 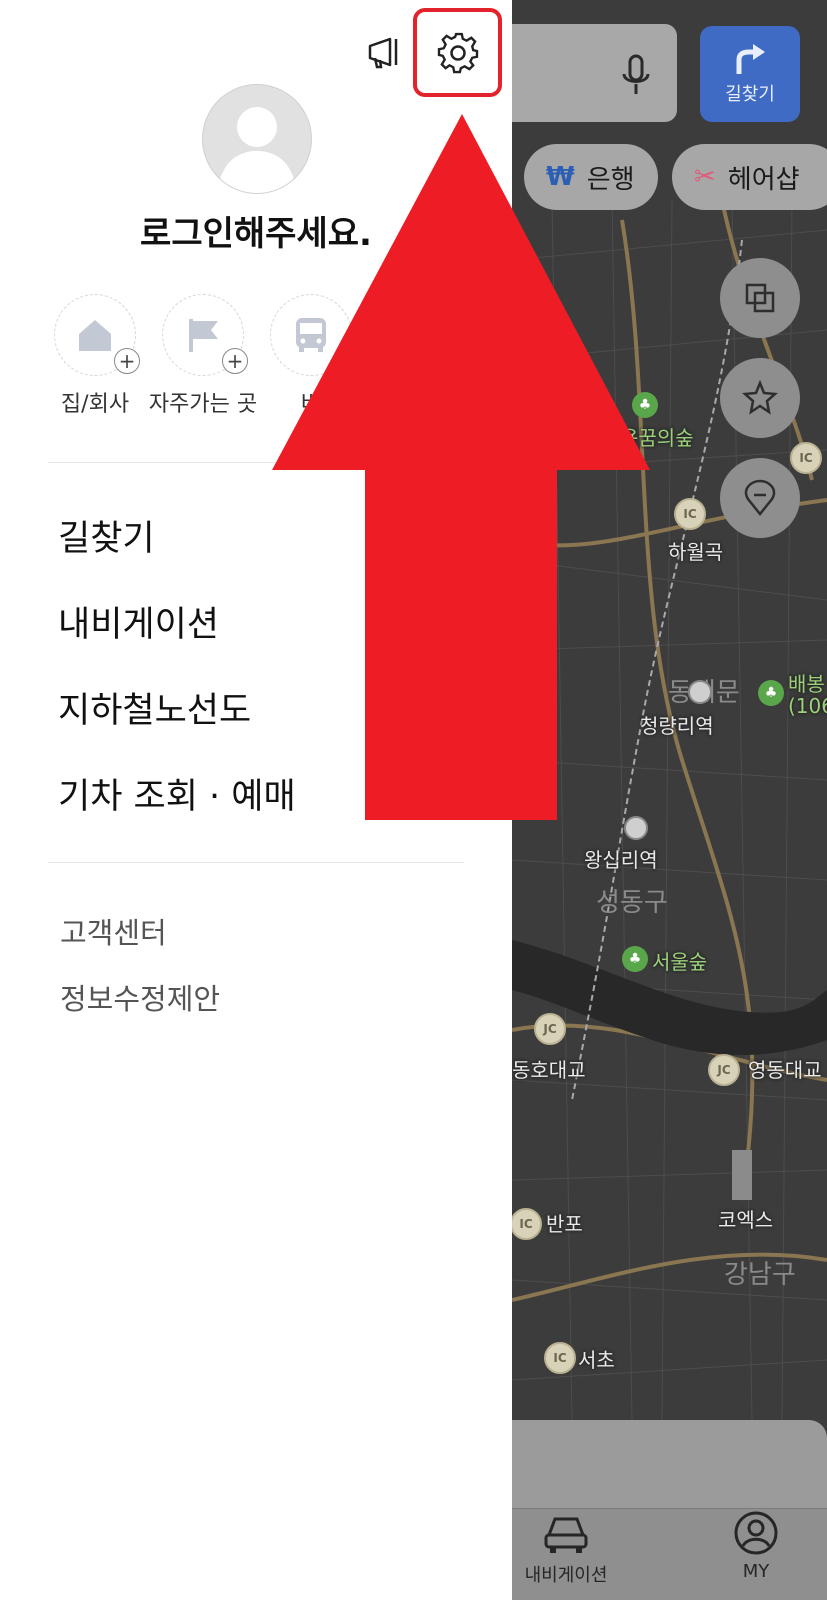 I want to click on building-icon, so click(x=742, y=1175).